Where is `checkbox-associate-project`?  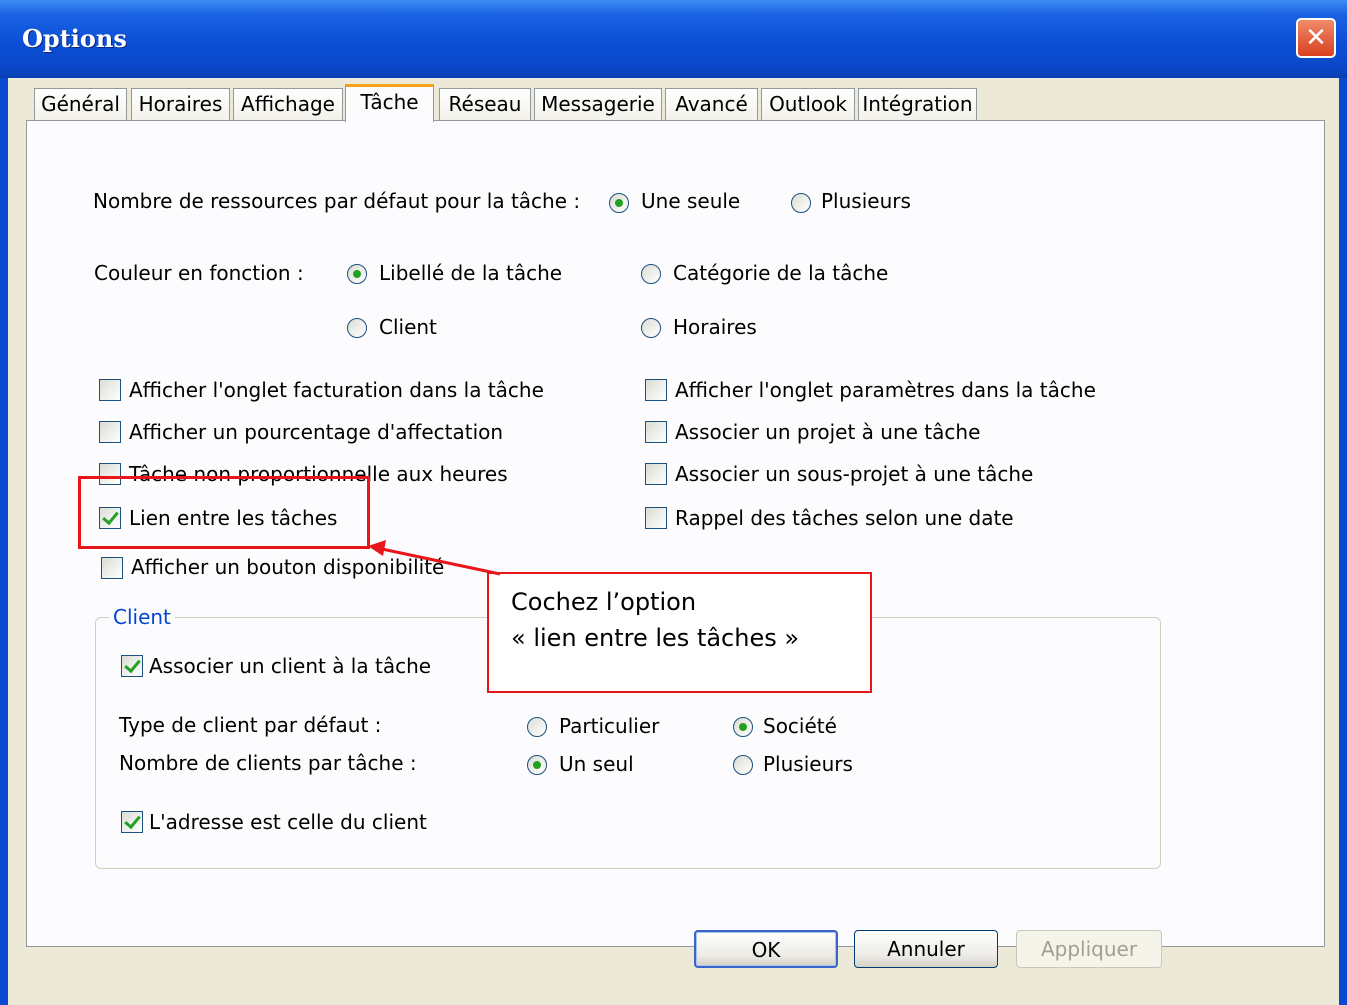
checkbox-associate-project is located at coordinates (656, 432).